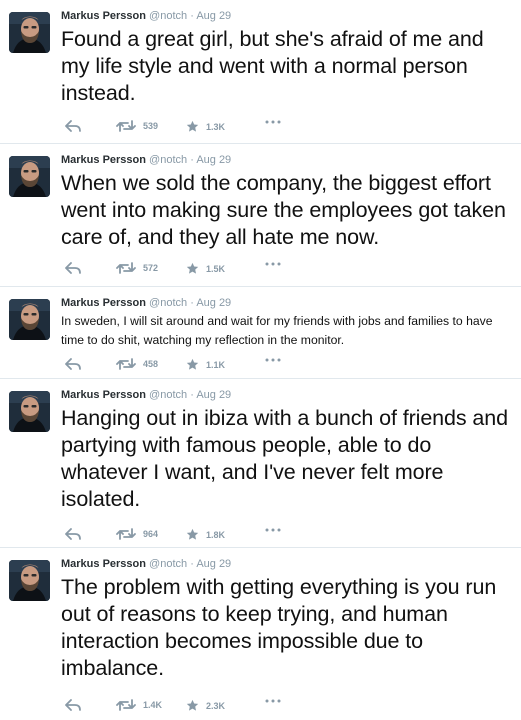 The image size is (521, 720). Describe the element at coordinates (216, 268) in the screenshot. I see `favorite-count: 1.5K` at that location.